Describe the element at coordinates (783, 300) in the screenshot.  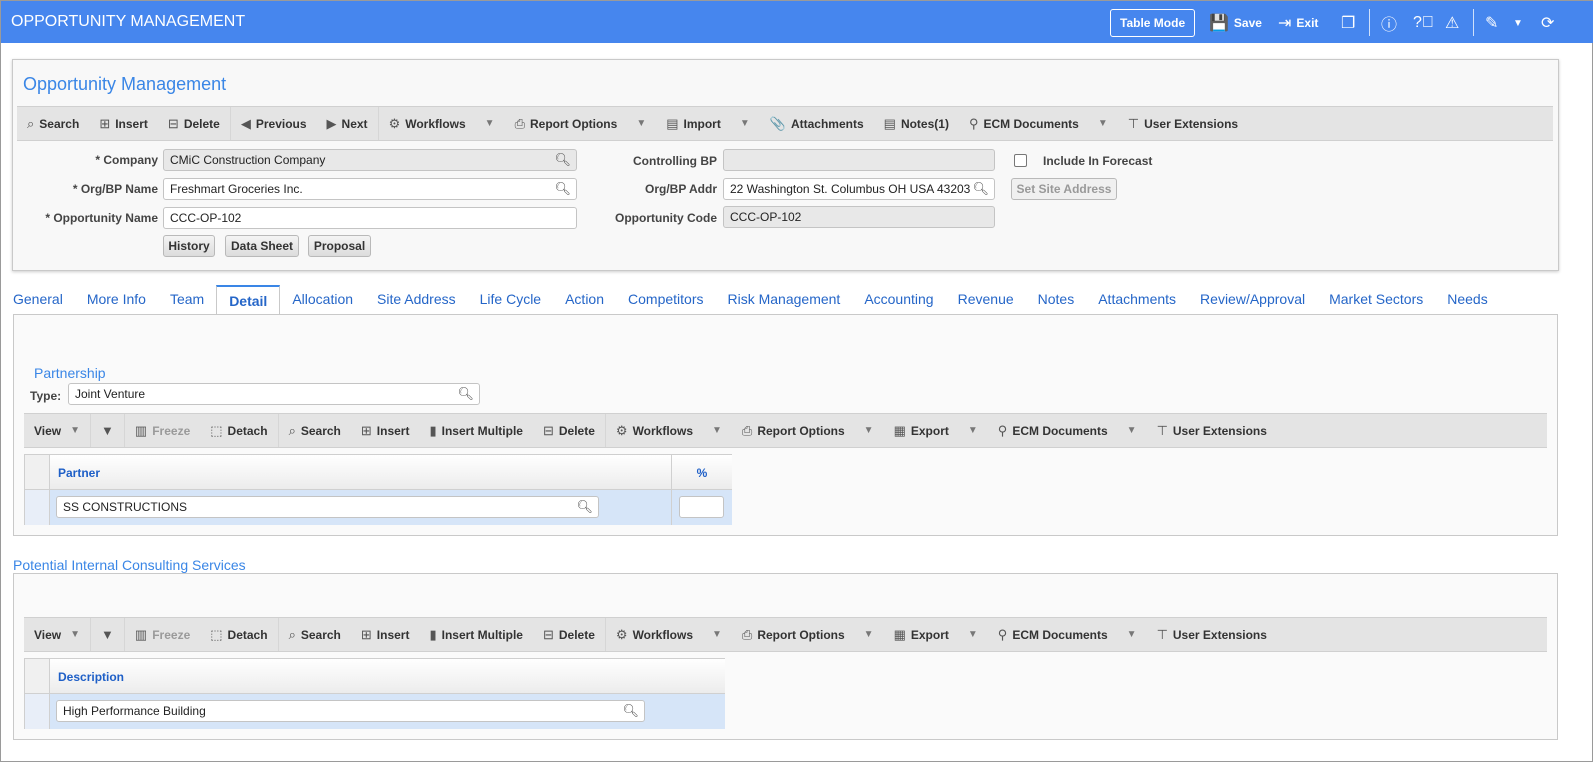
I see `tab-risk-management: Risk Management` at that location.